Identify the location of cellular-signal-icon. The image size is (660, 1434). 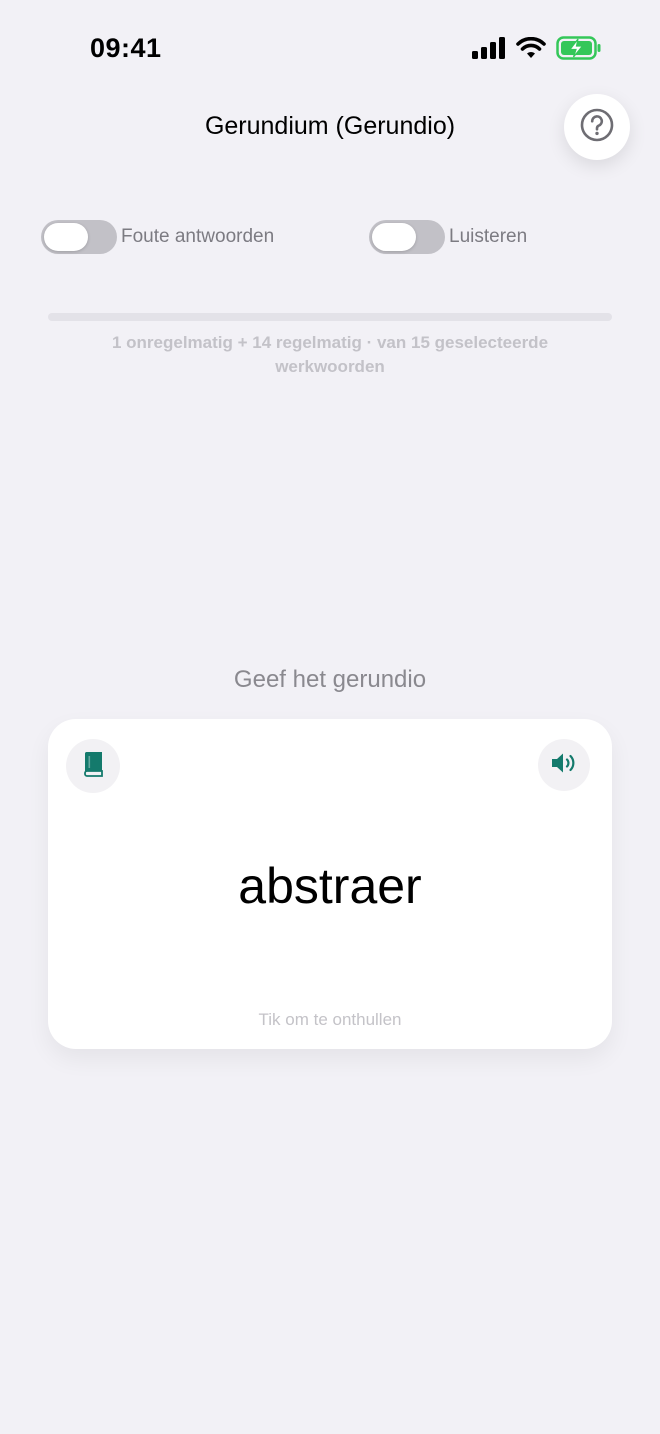
(489, 48).